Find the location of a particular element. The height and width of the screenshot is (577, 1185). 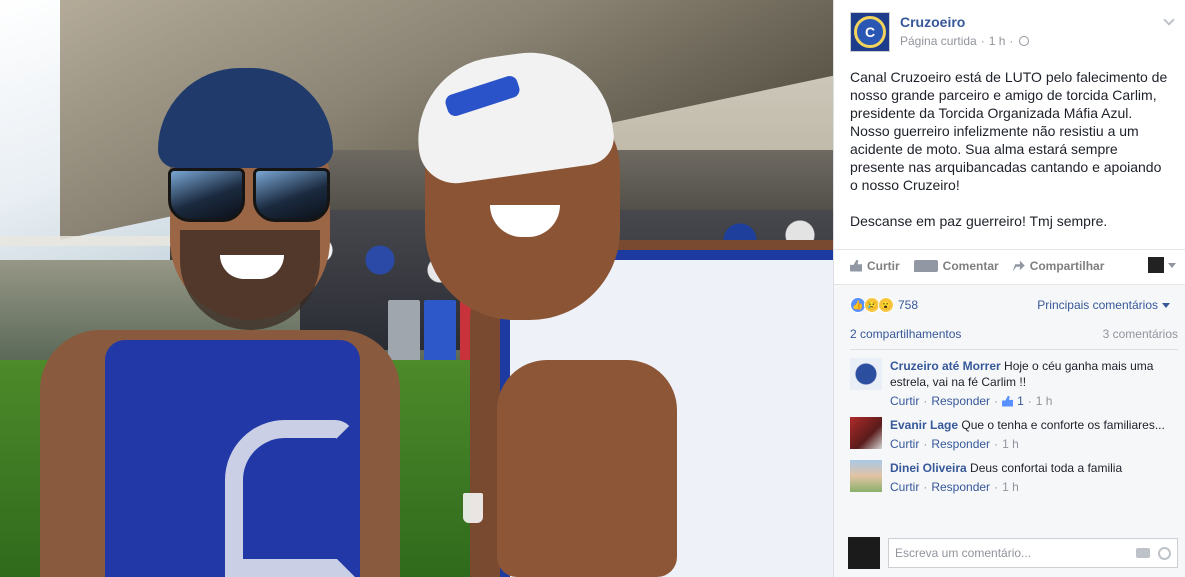

comment-button: Comentar is located at coordinates (956, 265).